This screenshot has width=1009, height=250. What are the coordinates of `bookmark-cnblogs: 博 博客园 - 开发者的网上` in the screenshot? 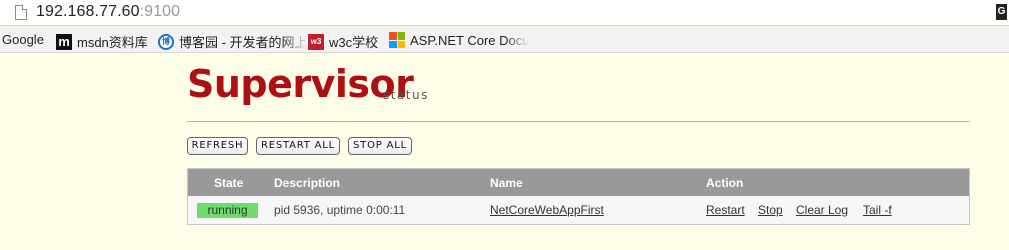 It's located at (233, 41).